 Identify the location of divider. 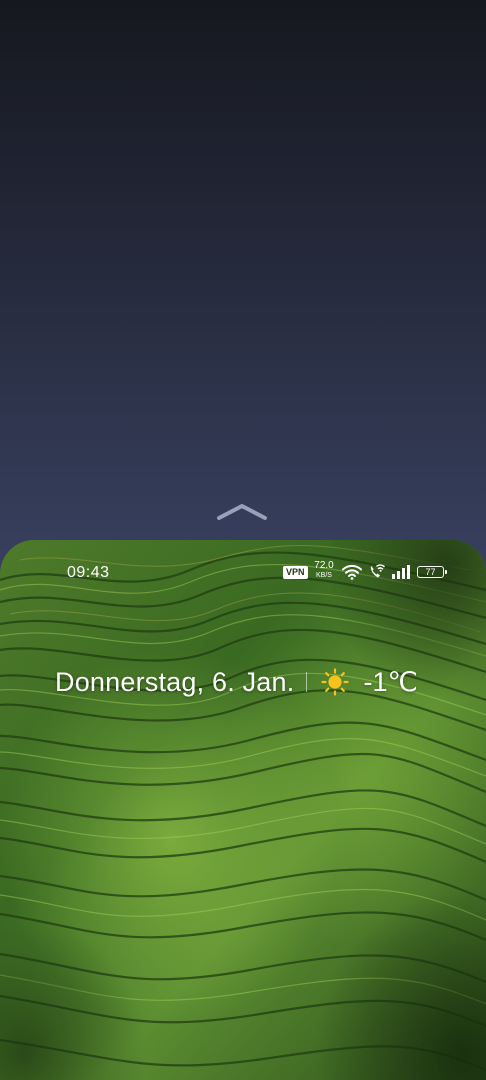
(307, 682).